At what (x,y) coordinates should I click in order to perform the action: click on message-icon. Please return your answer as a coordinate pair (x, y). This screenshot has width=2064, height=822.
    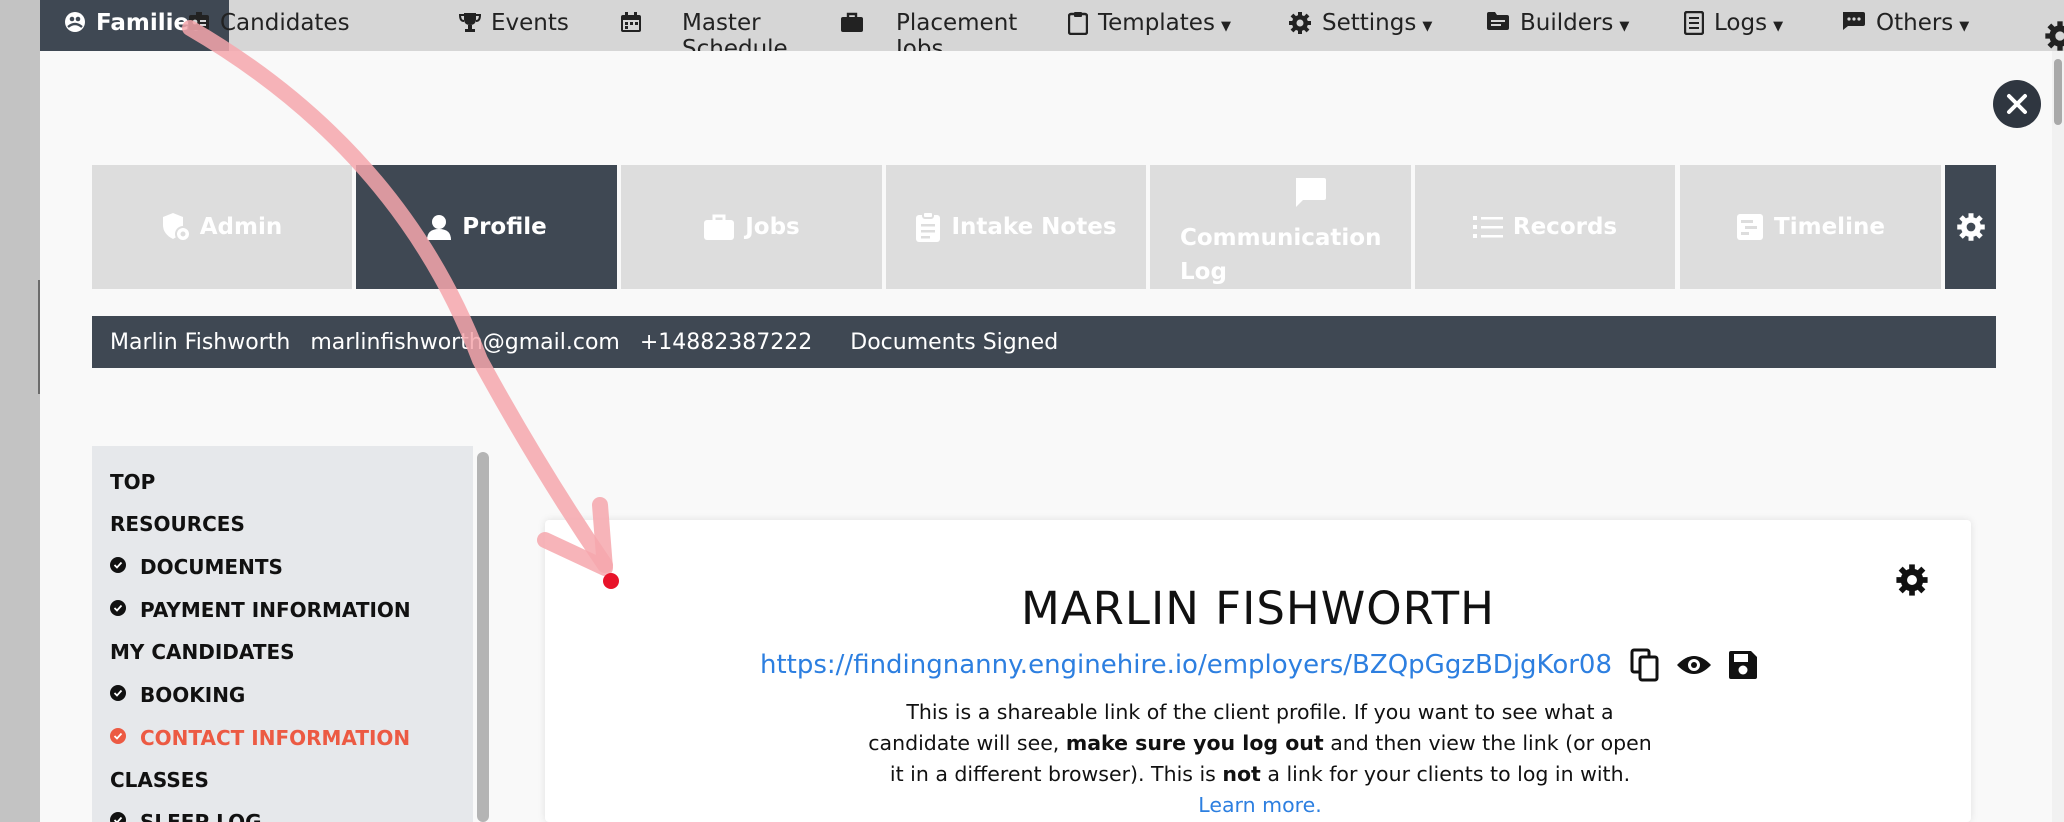
    Looking at the image, I should click on (1854, 21).